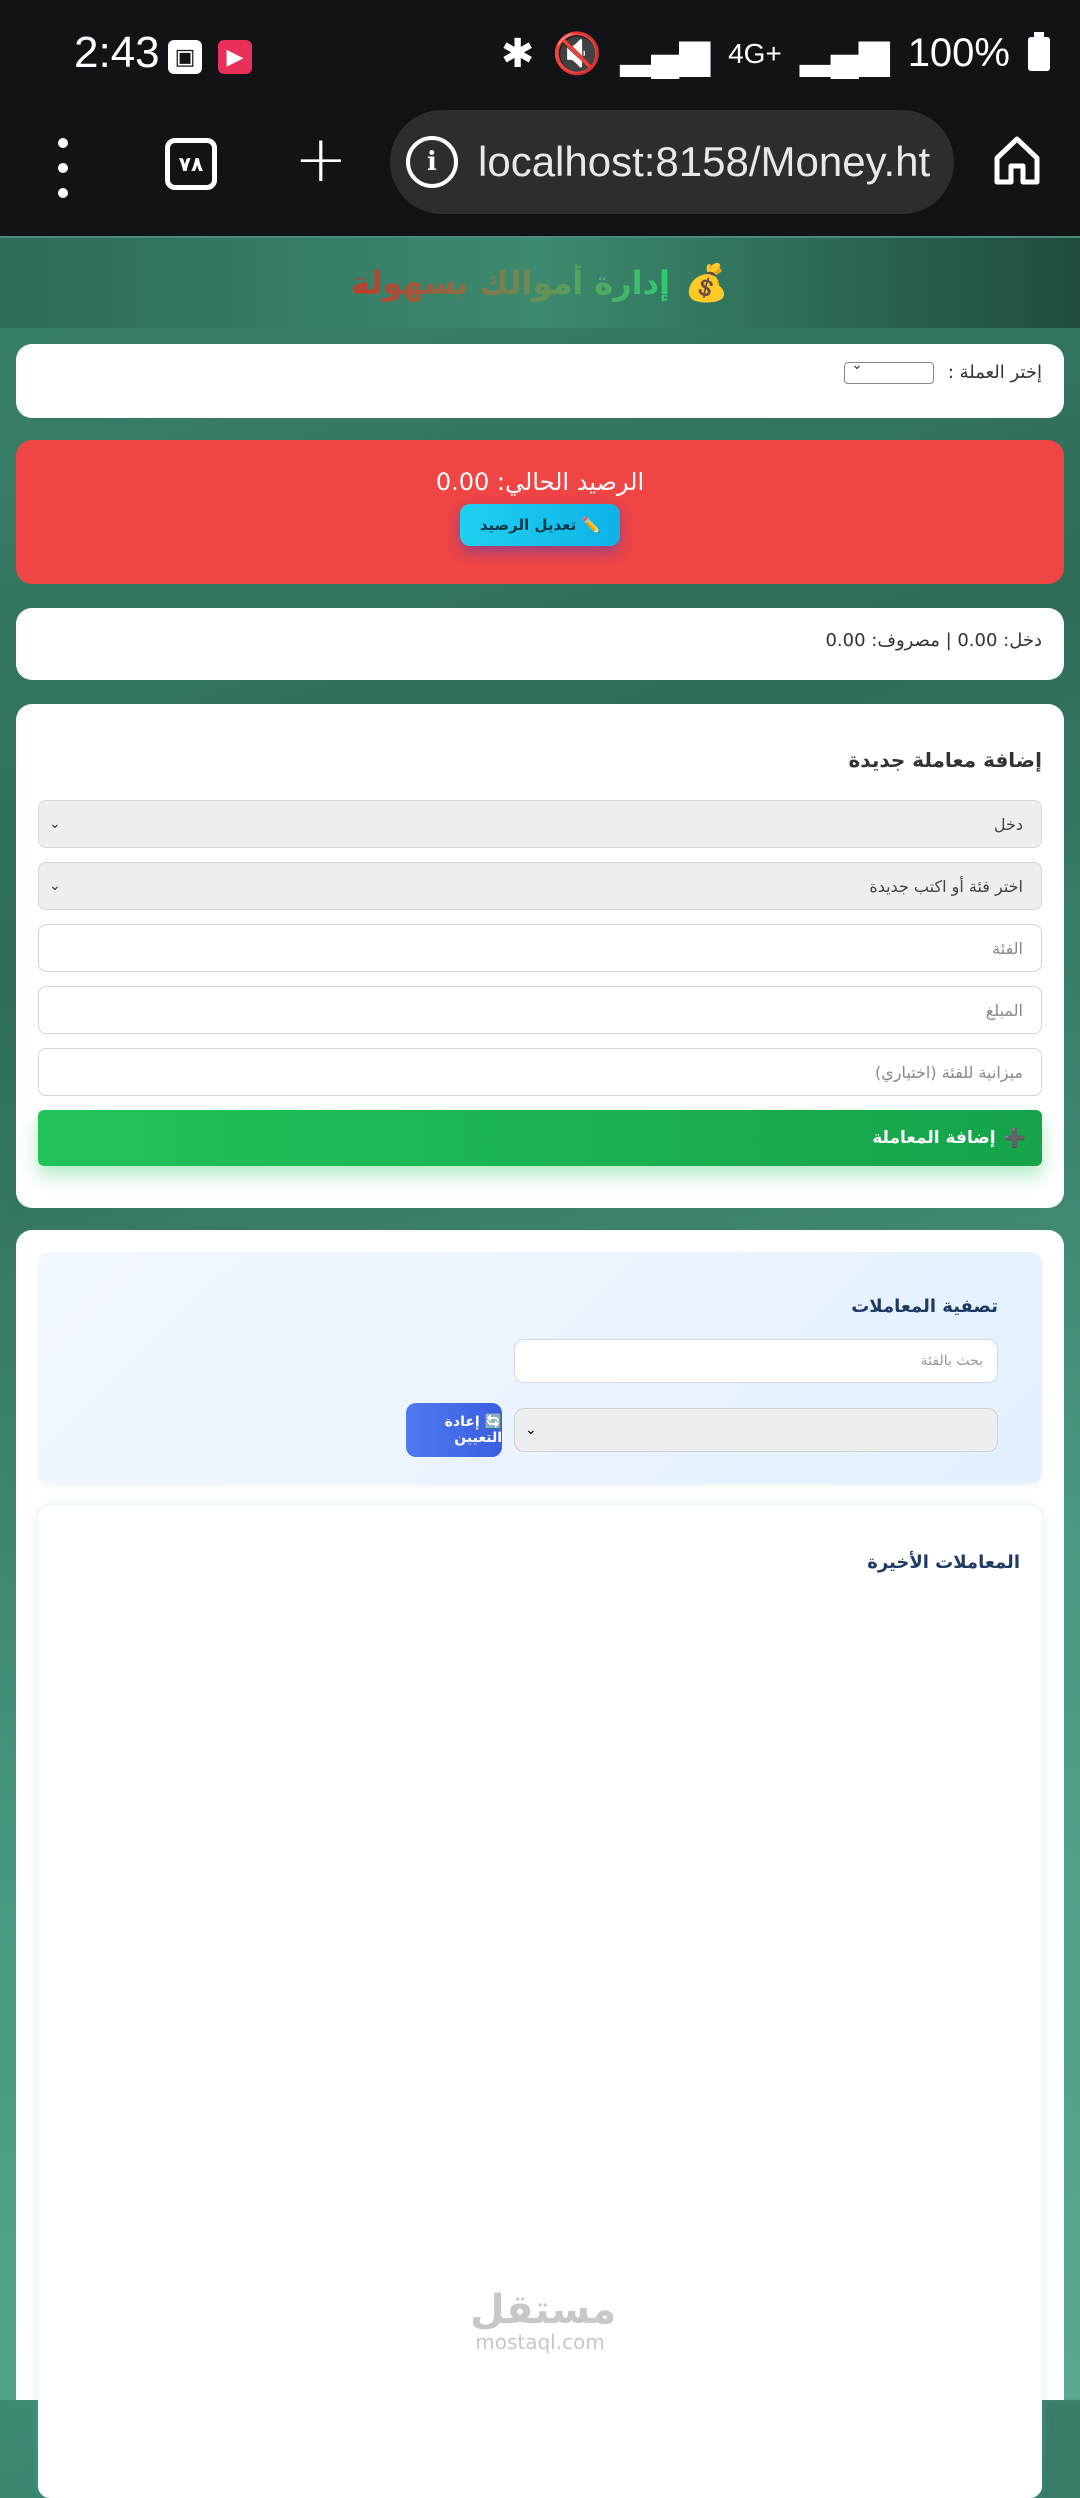 Image resolution: width=1080 pixels, height=2498 pixels. Describe the element at coordinates (1017, 160) in the screenshot. I see `home-icon` at that location.